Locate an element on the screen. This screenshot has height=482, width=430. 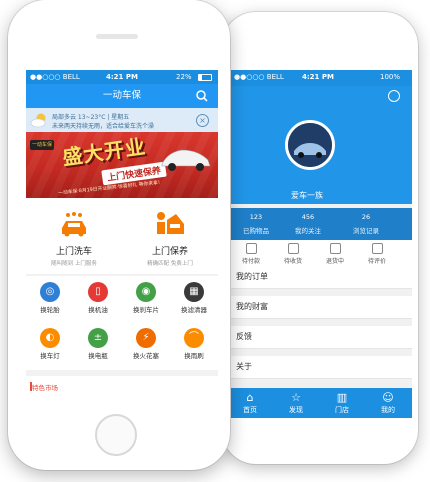
grid-label: 换电瓶 is located at coordinates (98, 356).